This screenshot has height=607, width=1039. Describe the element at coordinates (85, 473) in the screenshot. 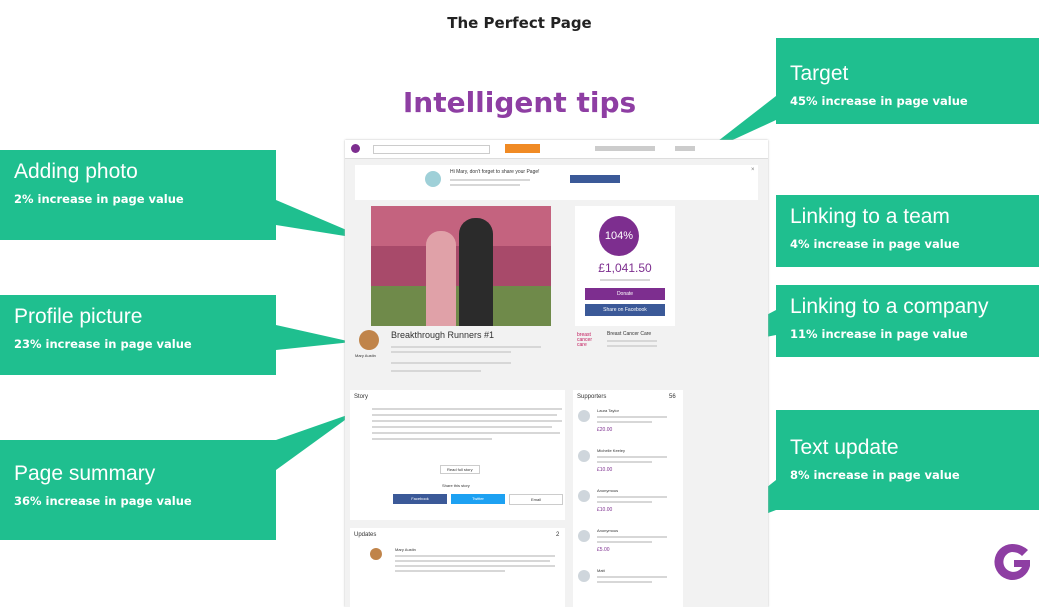

I see `callout-label: Page summary` at that location.